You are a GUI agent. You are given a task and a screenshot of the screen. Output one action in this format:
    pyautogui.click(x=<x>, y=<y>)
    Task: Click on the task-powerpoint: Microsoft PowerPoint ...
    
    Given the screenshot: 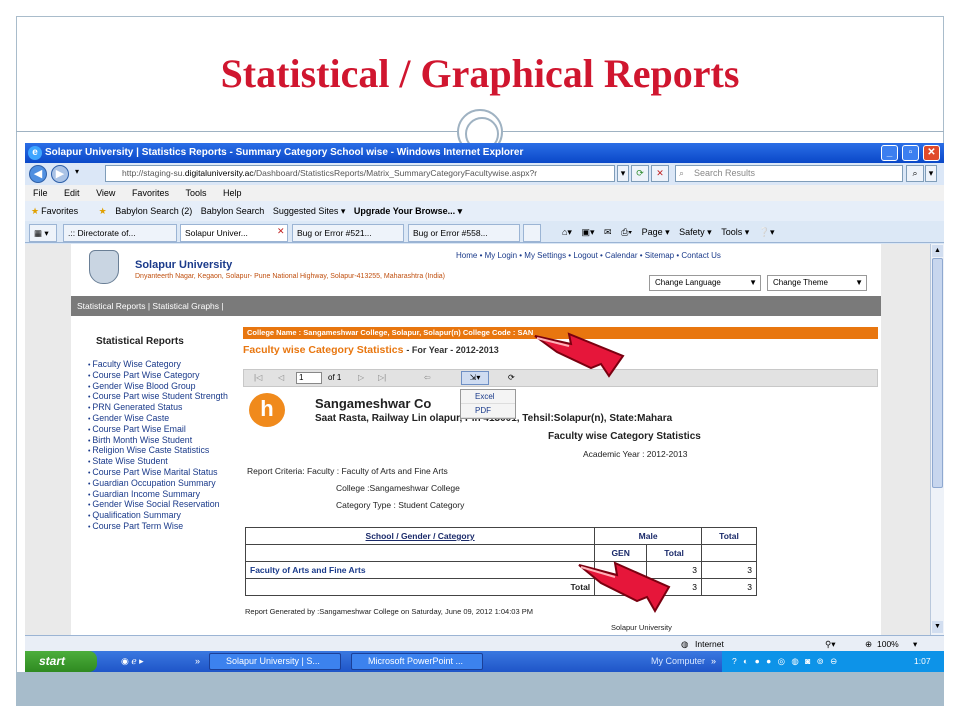 What is the action you would take?
    pyautogui.click(x=417, y=661)
    